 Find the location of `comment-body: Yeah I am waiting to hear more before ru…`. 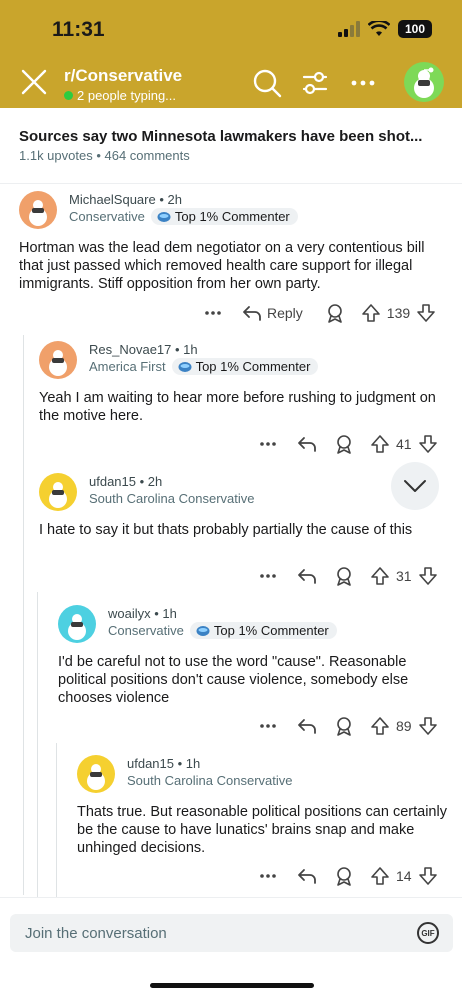

comment-body: Yeah I am waiting to hear more before ru… is located at coordinates (237, 407).